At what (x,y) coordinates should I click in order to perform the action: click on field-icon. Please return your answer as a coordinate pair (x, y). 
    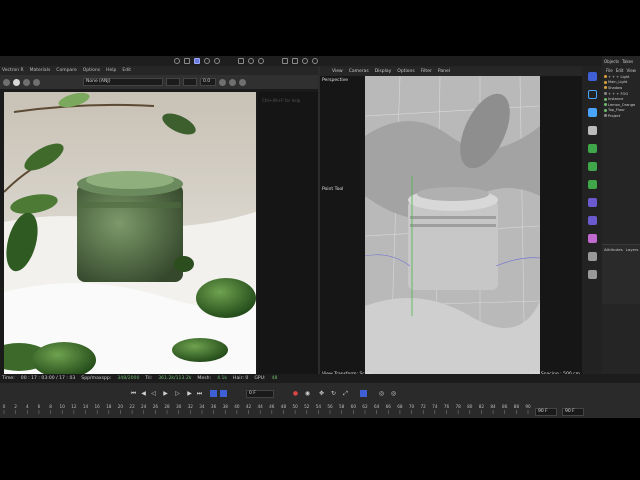
    Looking at the image, I should click on (592, 238).